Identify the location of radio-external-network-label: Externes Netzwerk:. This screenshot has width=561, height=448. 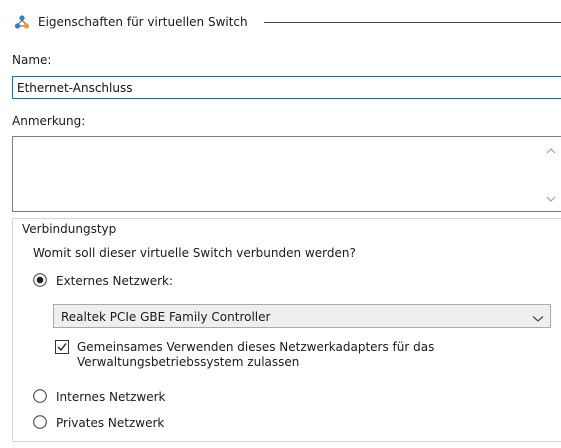
(114, 281).